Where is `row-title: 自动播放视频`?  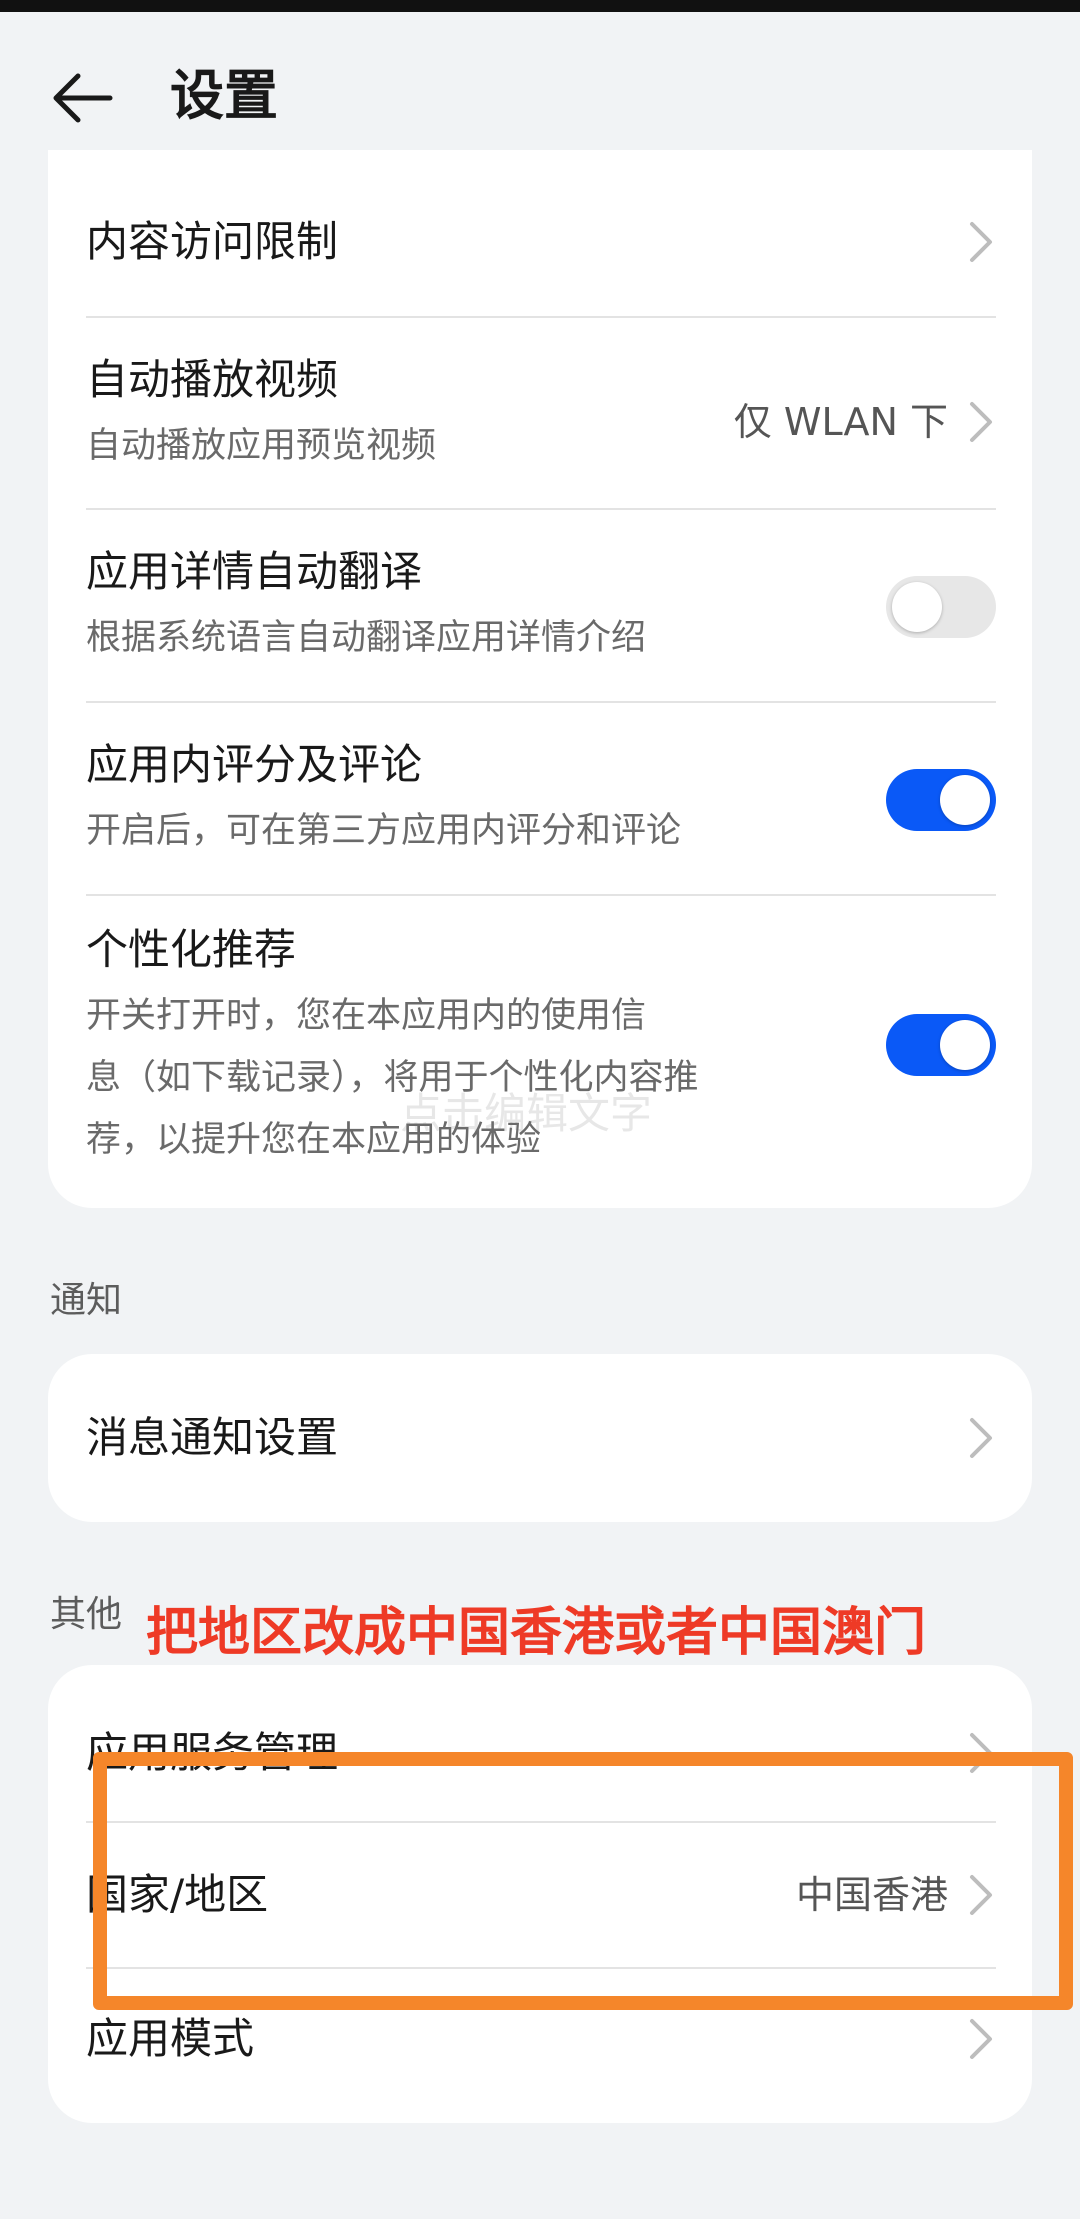
row-title: 自动播放视频 is located at coordinates (212, 379).